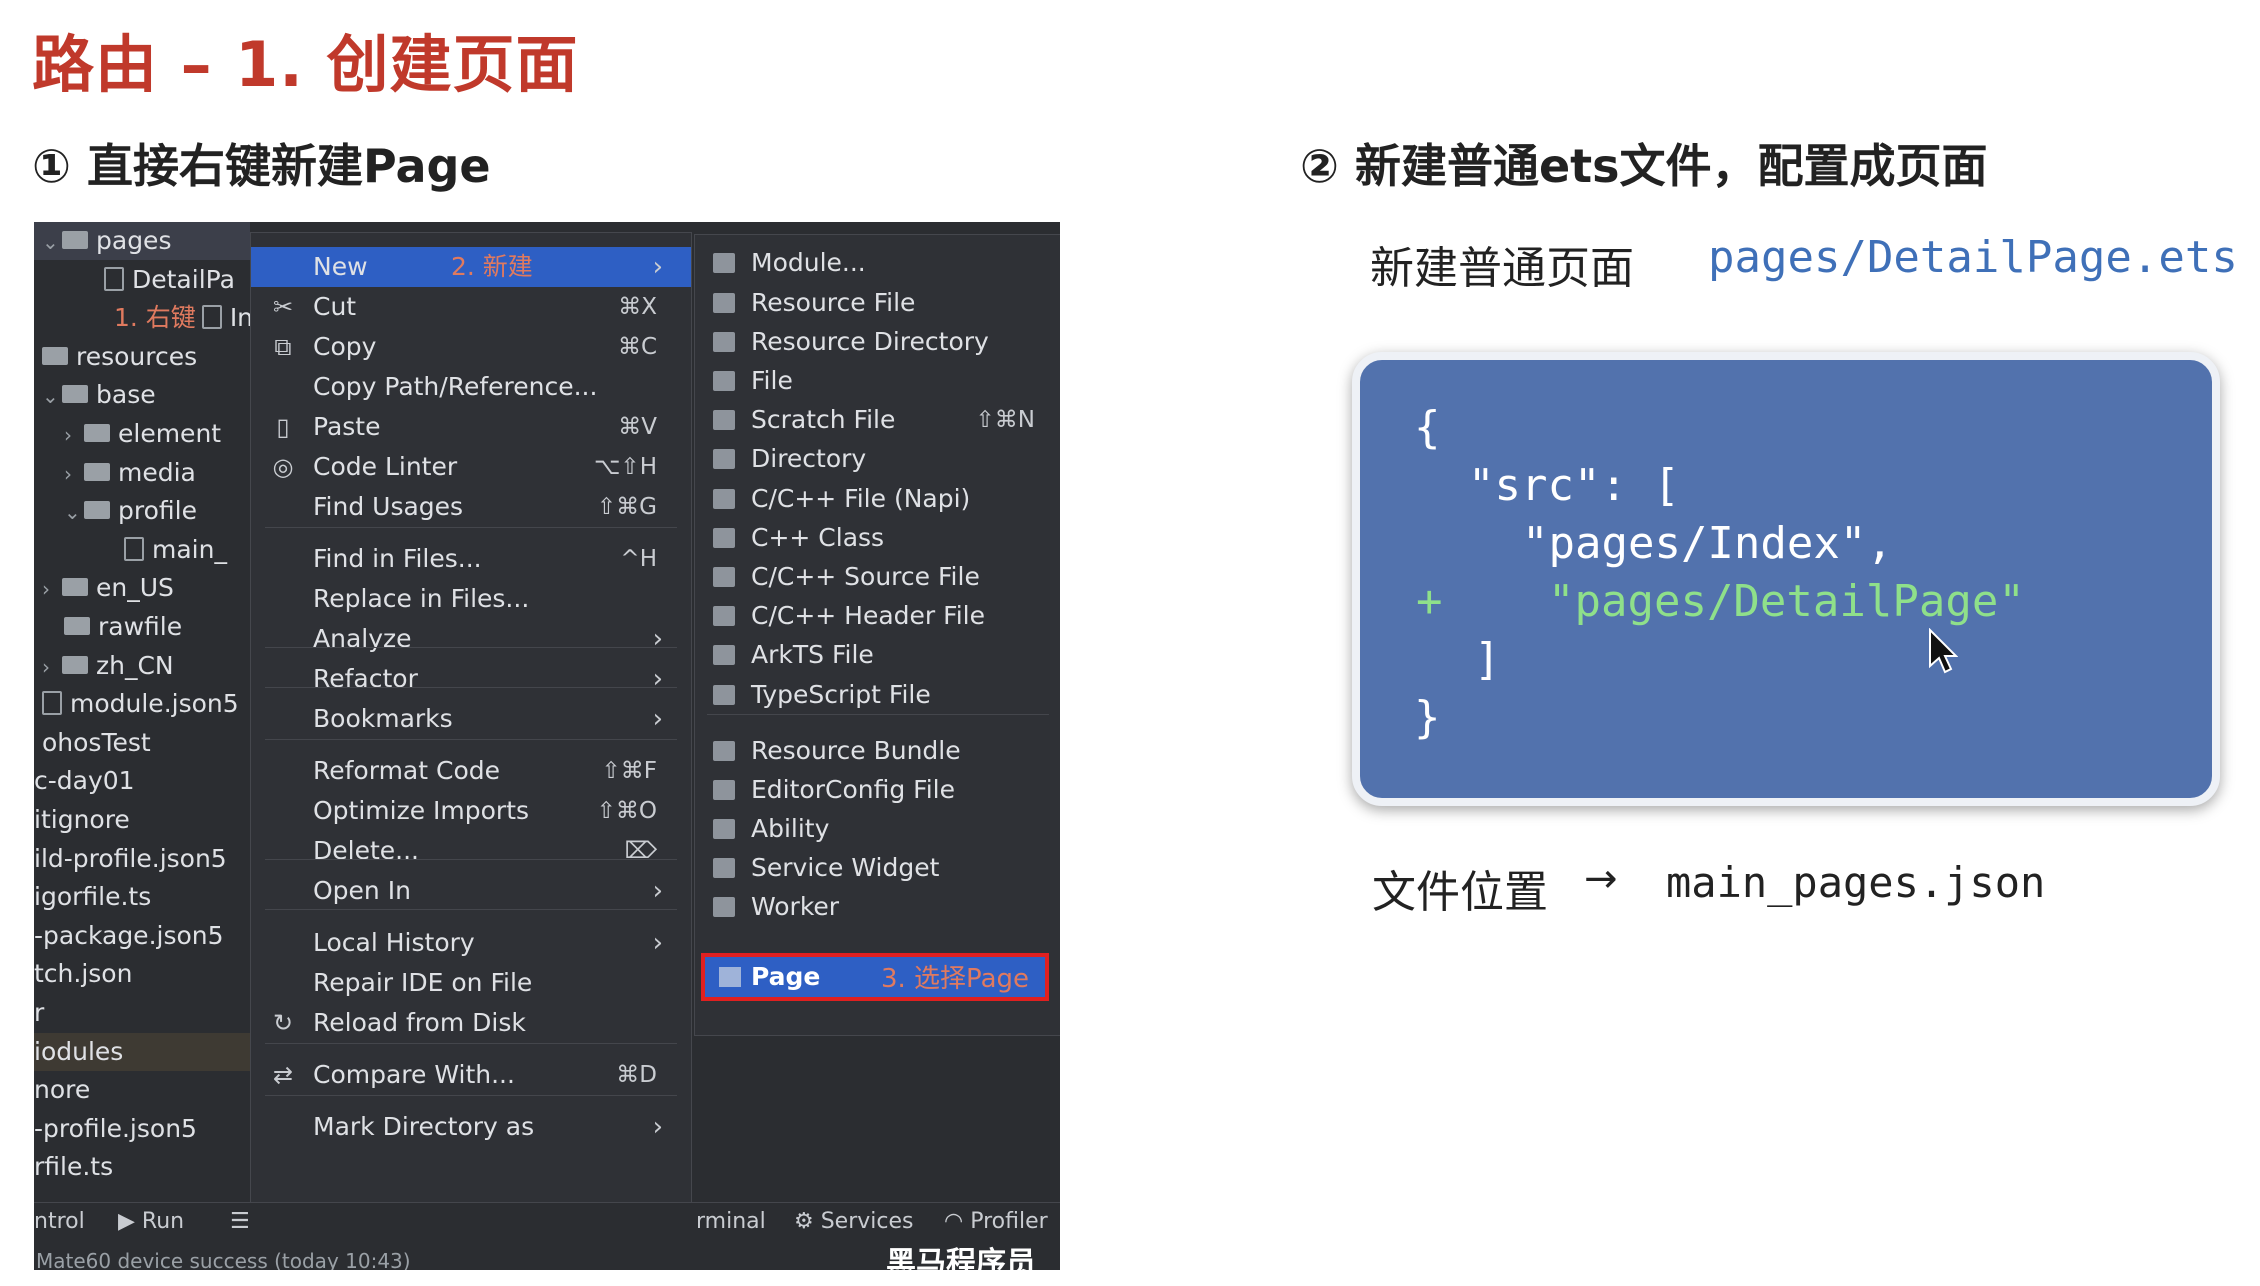  What do you see at coordinates (877, 303) in the screenshot?
I see `submenu-item-resource-file: Resource File` at bounding box center [877, 303].